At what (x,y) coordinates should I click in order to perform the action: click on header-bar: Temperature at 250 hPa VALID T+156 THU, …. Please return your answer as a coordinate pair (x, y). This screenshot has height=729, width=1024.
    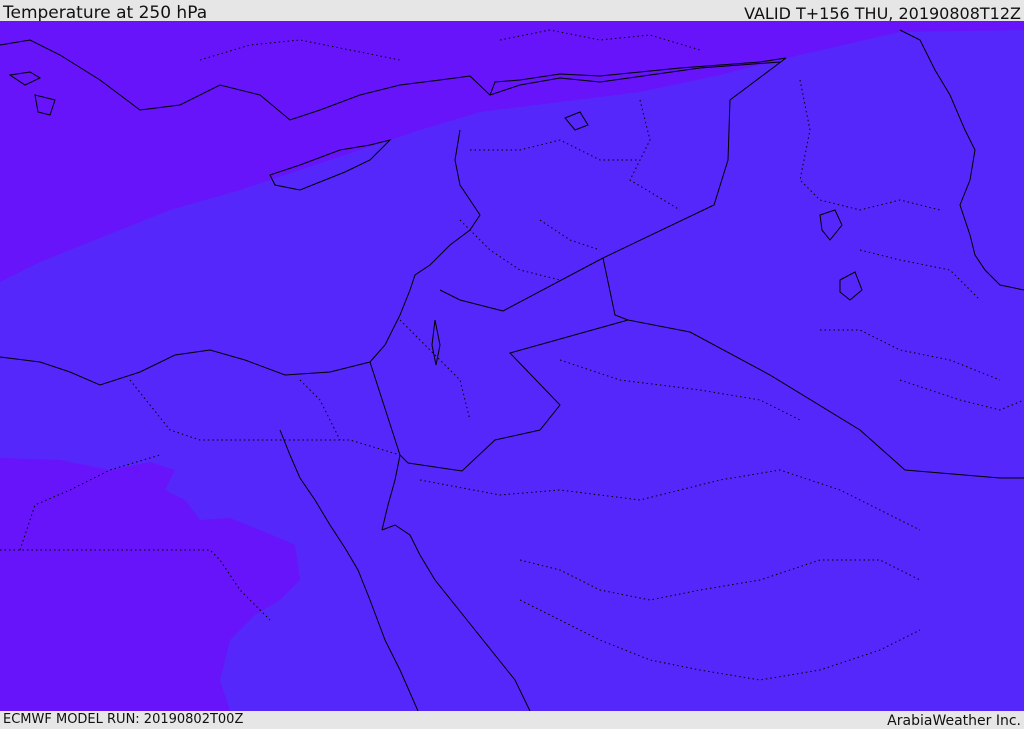
    Looking at the image, I should click on (512, 11).